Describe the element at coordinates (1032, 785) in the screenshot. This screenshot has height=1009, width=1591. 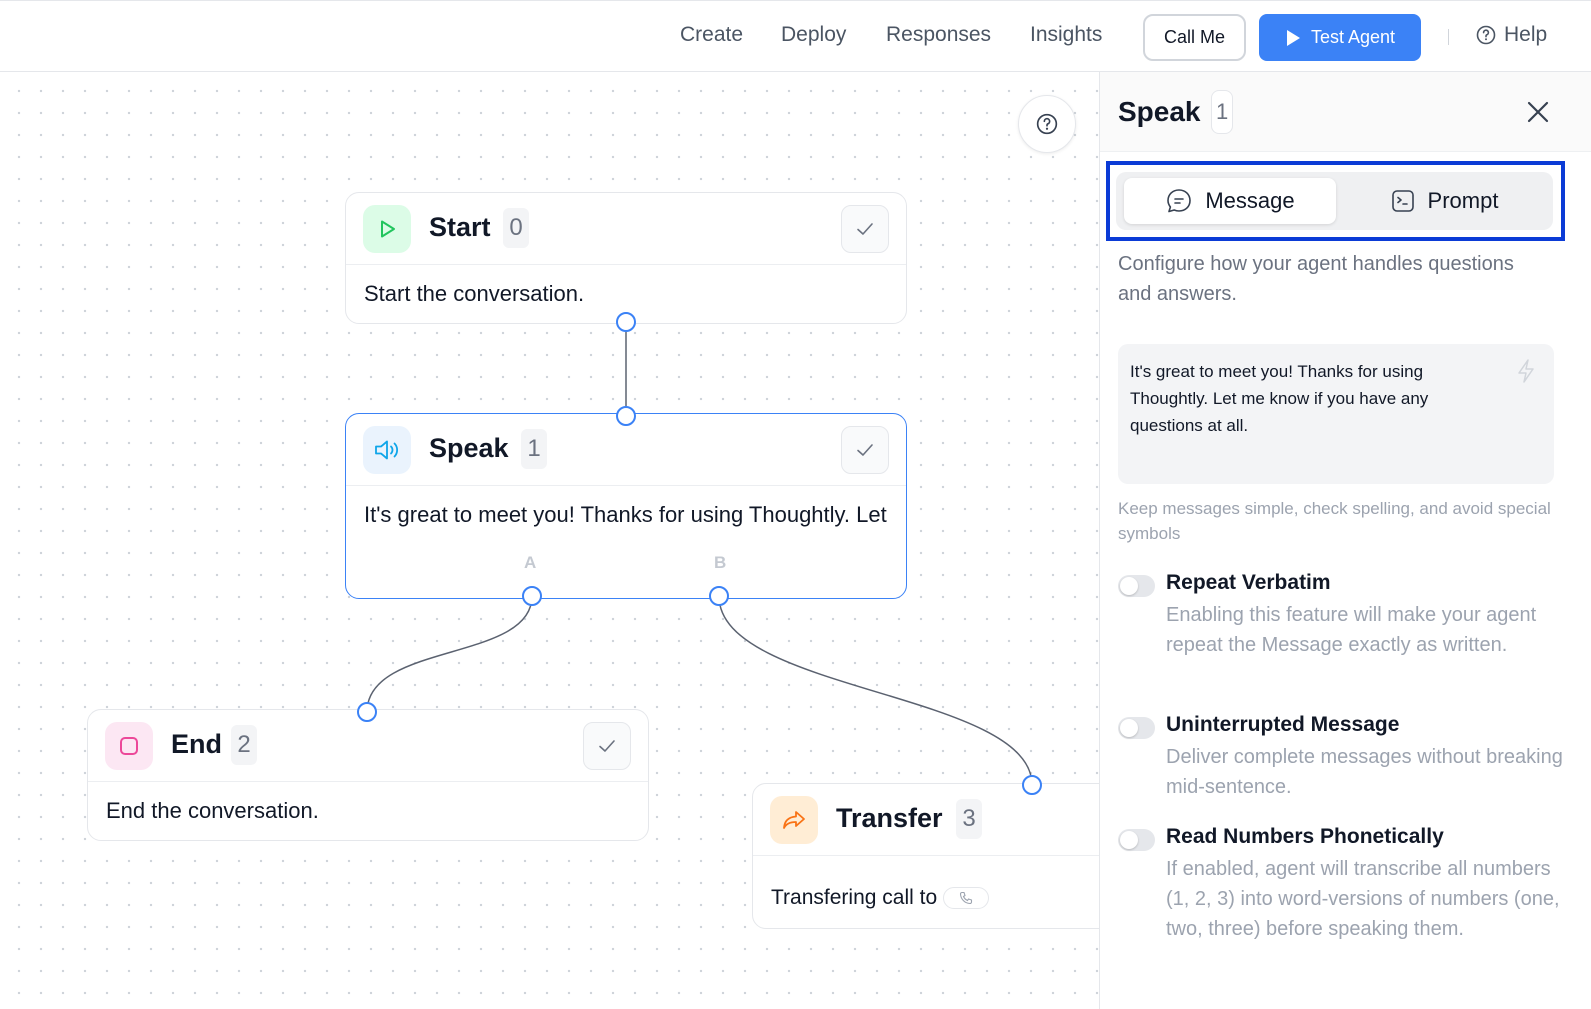
I see `port-transfer-in` at that location.